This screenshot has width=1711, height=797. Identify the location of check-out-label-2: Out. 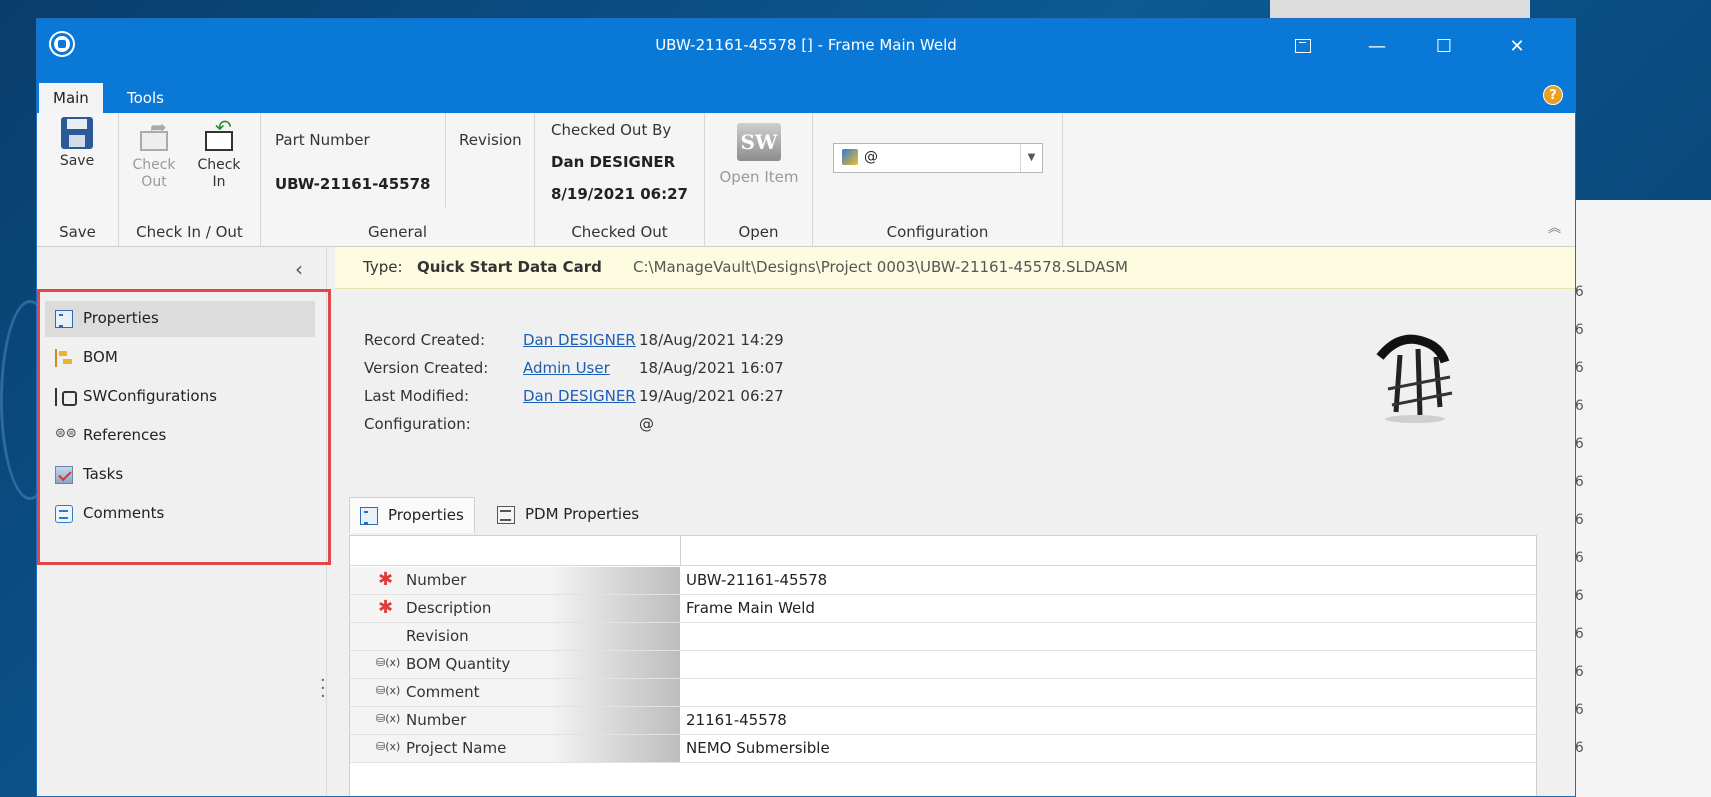
(154, 182).